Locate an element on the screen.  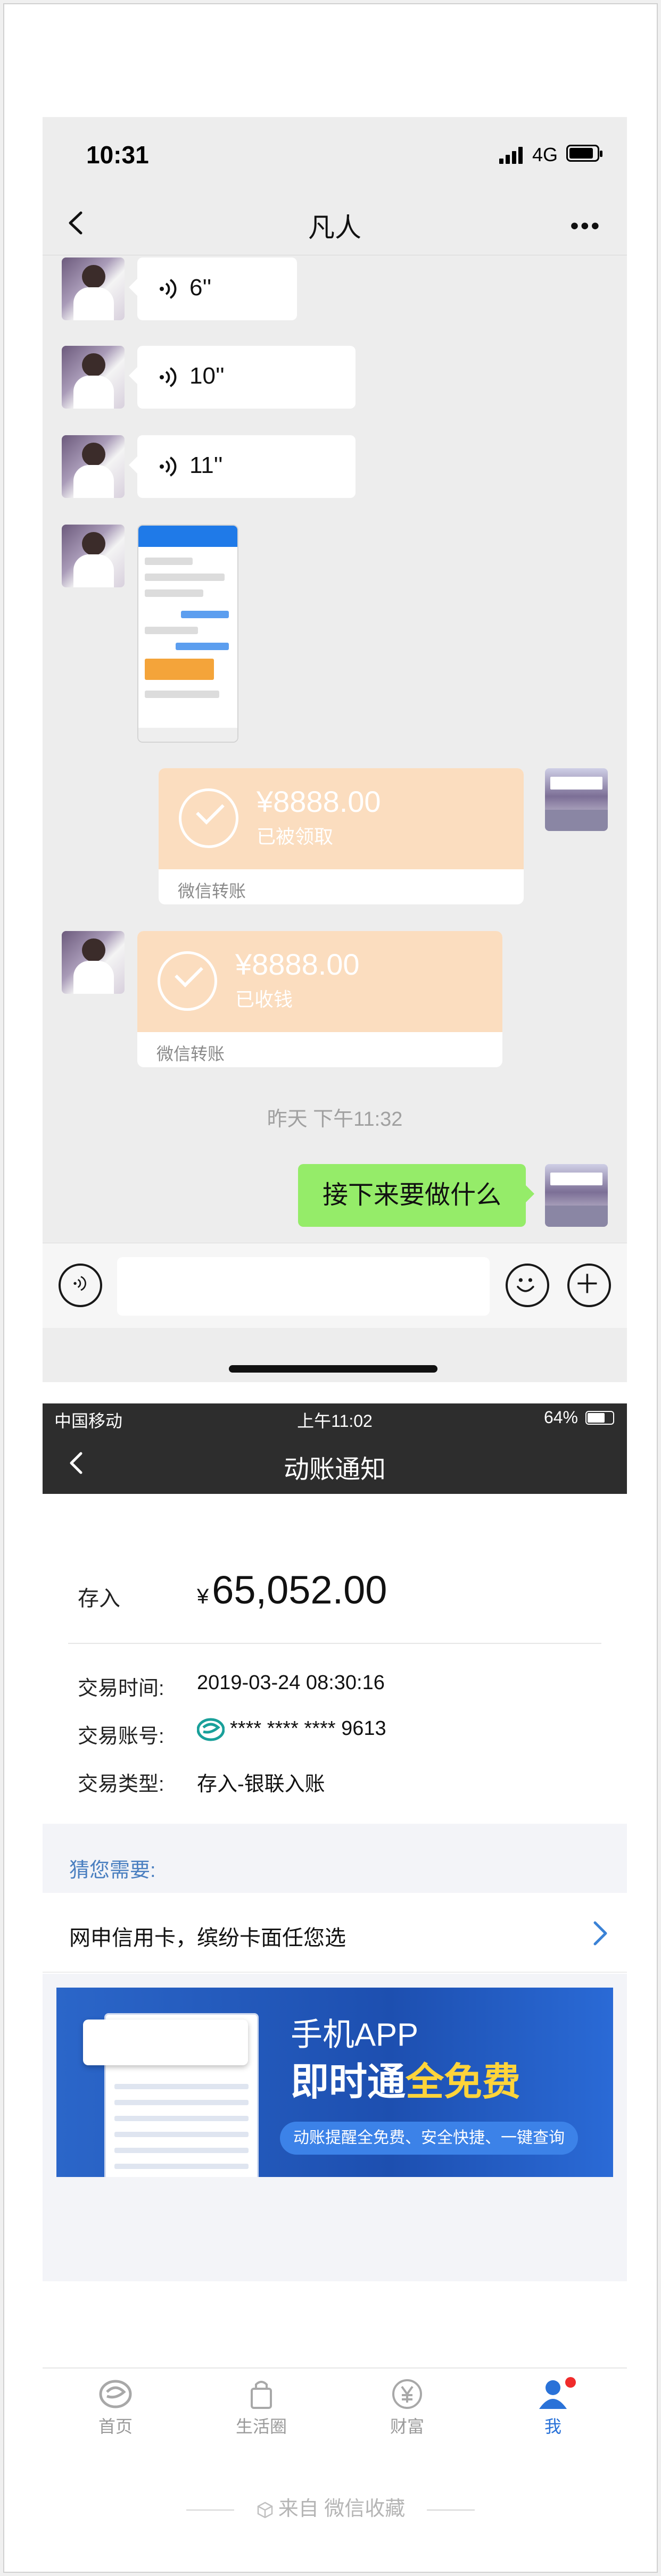
bank-header: 动账通知 is located at coordinates (335, 1463).